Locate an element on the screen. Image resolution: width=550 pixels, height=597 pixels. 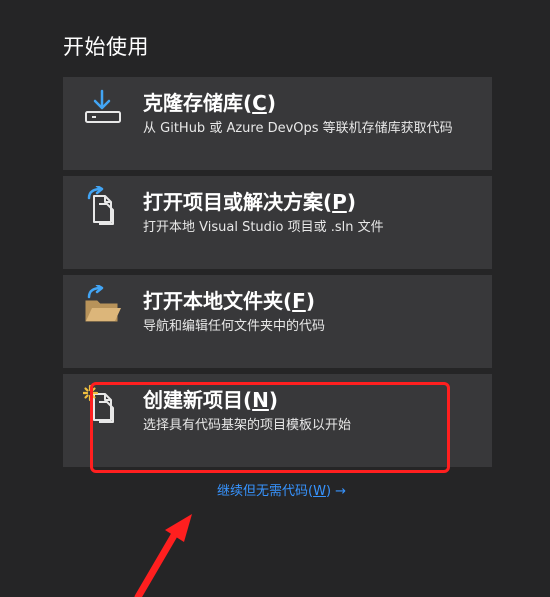
clone-download-icon is located at coordinates (103, 107).